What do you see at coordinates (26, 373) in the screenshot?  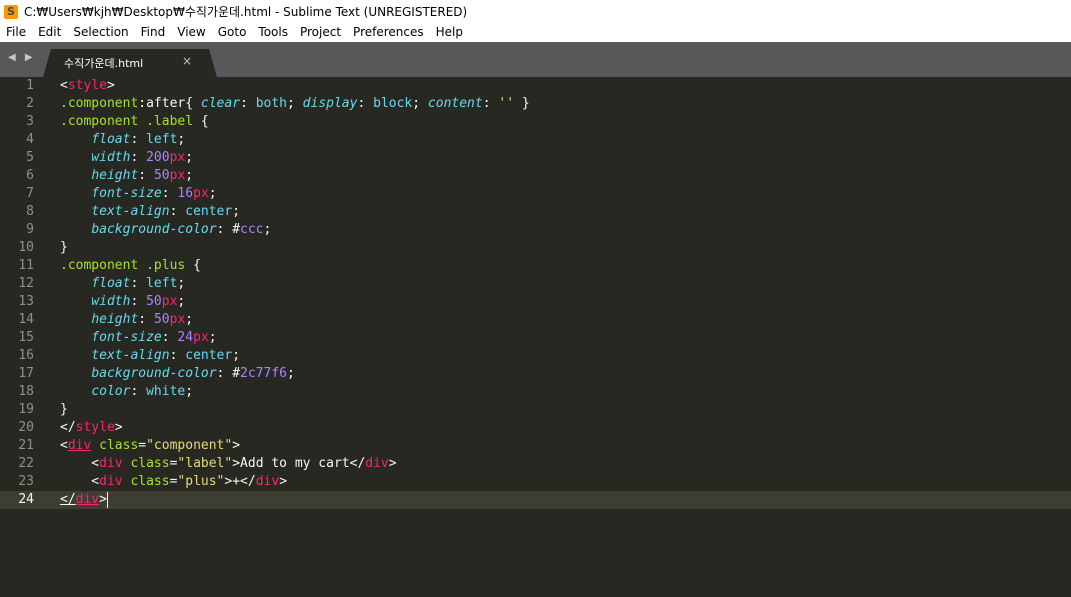 I see `line-number: 17` at bounding box center [26, 373].